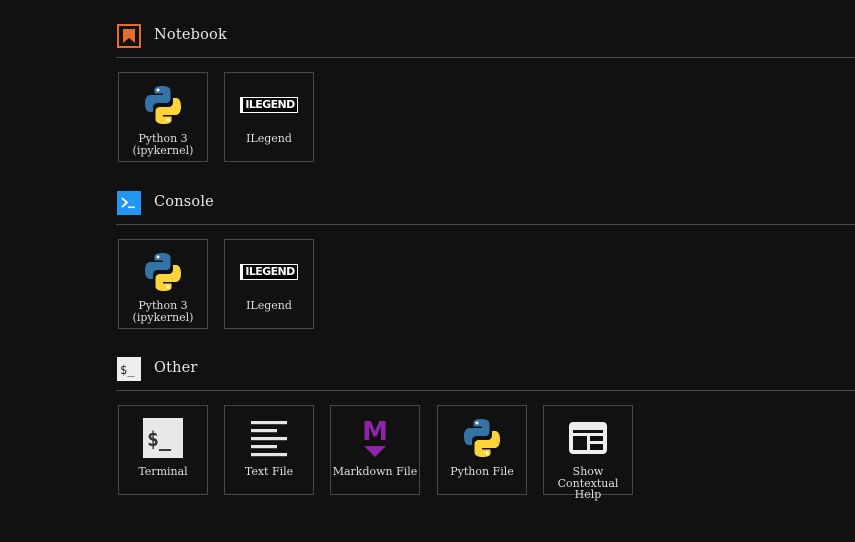  I want to click on text-file-card: Text File, so click(269, 450).